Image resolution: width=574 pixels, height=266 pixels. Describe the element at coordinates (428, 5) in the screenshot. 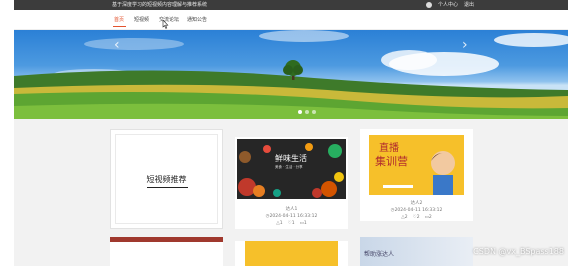

I see `user-icon` at that location.